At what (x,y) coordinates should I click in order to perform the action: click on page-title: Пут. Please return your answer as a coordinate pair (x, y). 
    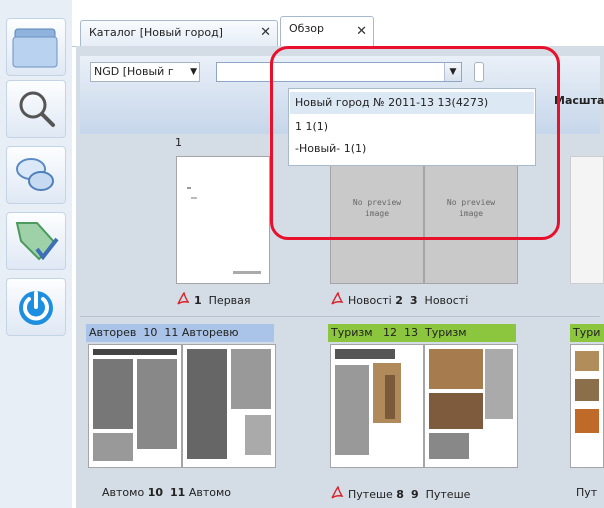
    Looking at the image, I should click on (587, 492).